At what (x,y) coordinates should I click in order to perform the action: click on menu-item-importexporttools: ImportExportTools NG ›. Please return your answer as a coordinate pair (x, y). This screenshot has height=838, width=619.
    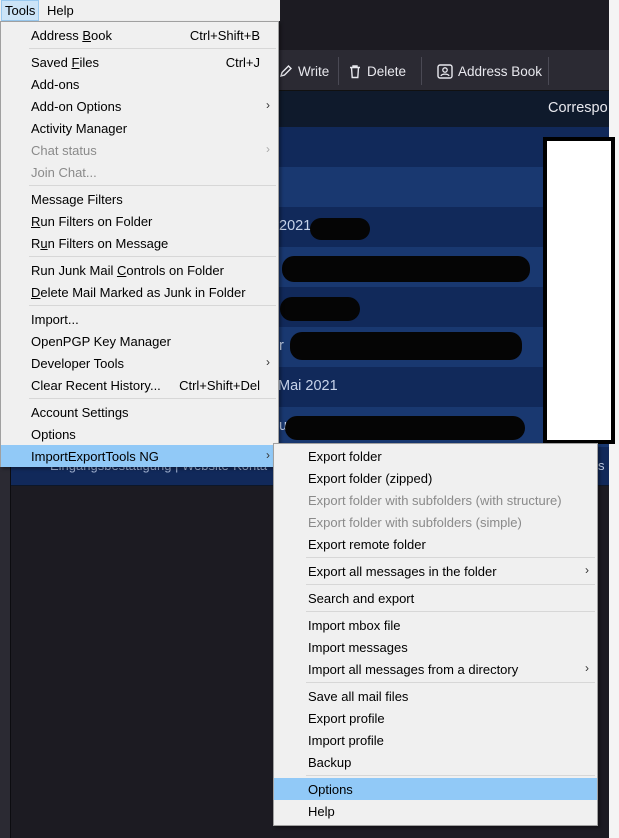
    Looking at the image, I should click on (139, 456).